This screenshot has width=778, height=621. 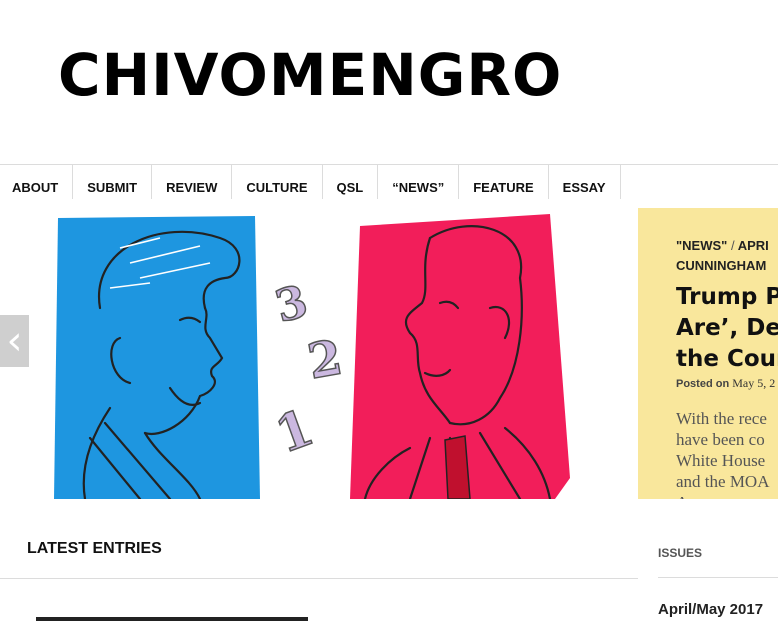 I want to click on site-title: CHIVOMENGRO, so click(x=310, y=75).